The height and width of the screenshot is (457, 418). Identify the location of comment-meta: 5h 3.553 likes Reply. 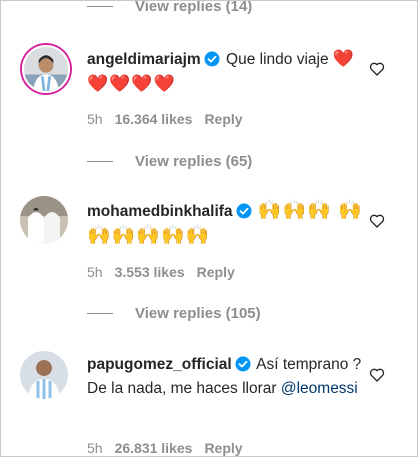
(161, 272).